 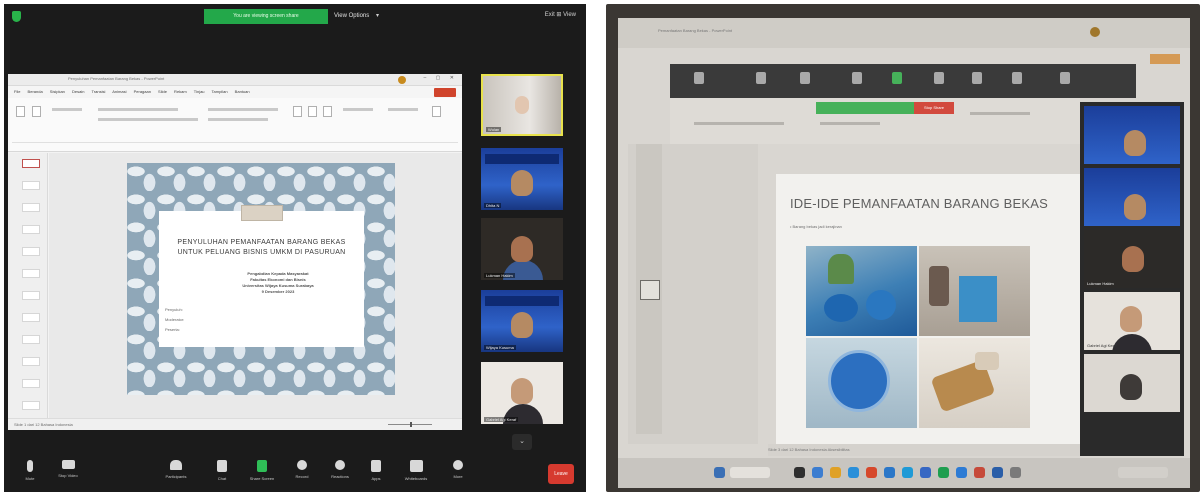 I want to click on participant-tile: Wijaya Kusuma, so click(x=522, y=321).